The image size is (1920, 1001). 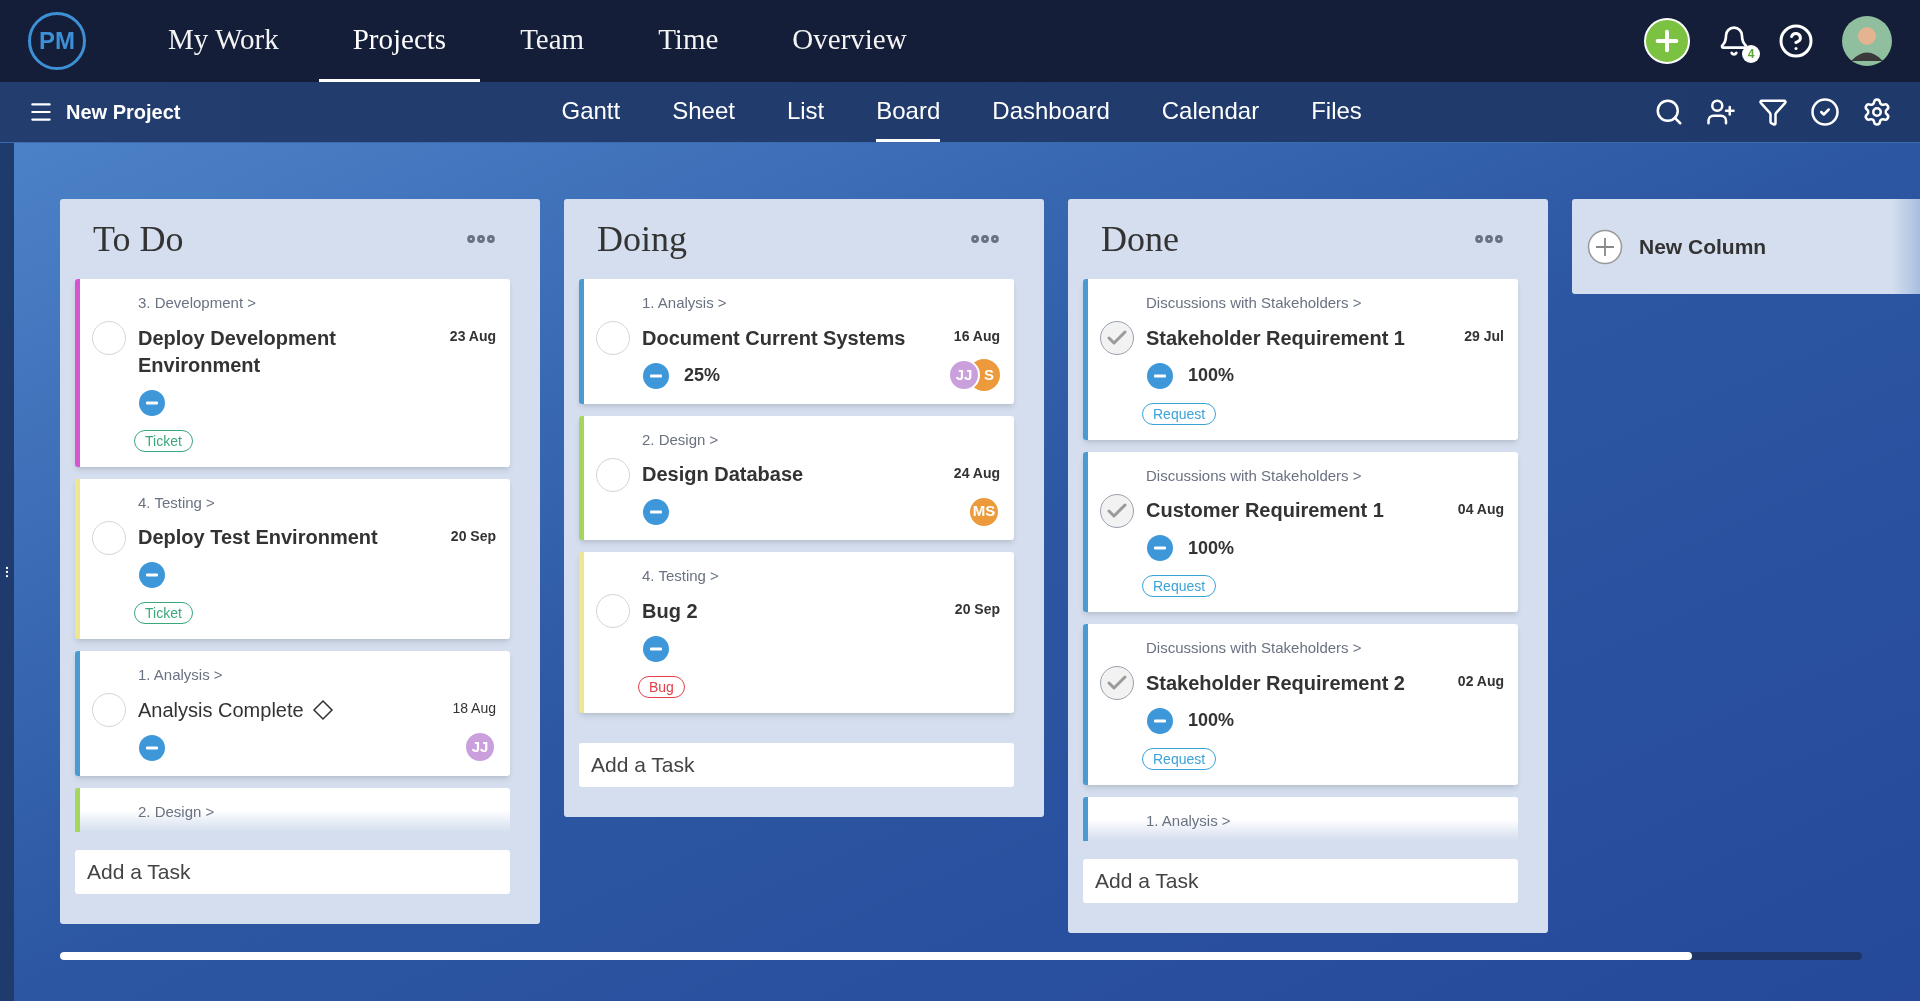 I want to click on task-card: 1. Analysis > Document Current Systems 25% 16 Aug JJ S, so click(x=796, y=341).